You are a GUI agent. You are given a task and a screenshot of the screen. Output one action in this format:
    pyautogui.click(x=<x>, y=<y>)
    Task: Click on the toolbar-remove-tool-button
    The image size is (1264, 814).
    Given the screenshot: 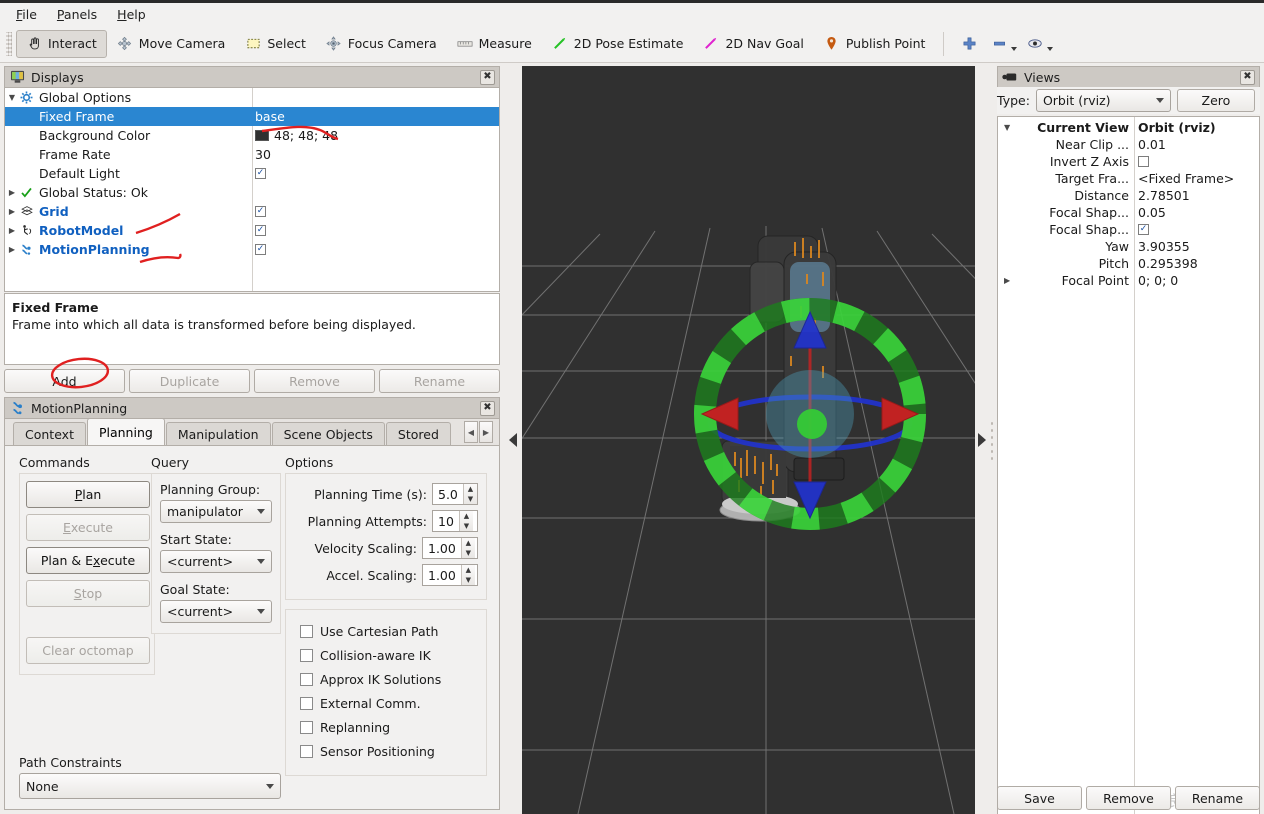 What is the action you would take?
    pyautogui.click(x=1004, y=44)
    